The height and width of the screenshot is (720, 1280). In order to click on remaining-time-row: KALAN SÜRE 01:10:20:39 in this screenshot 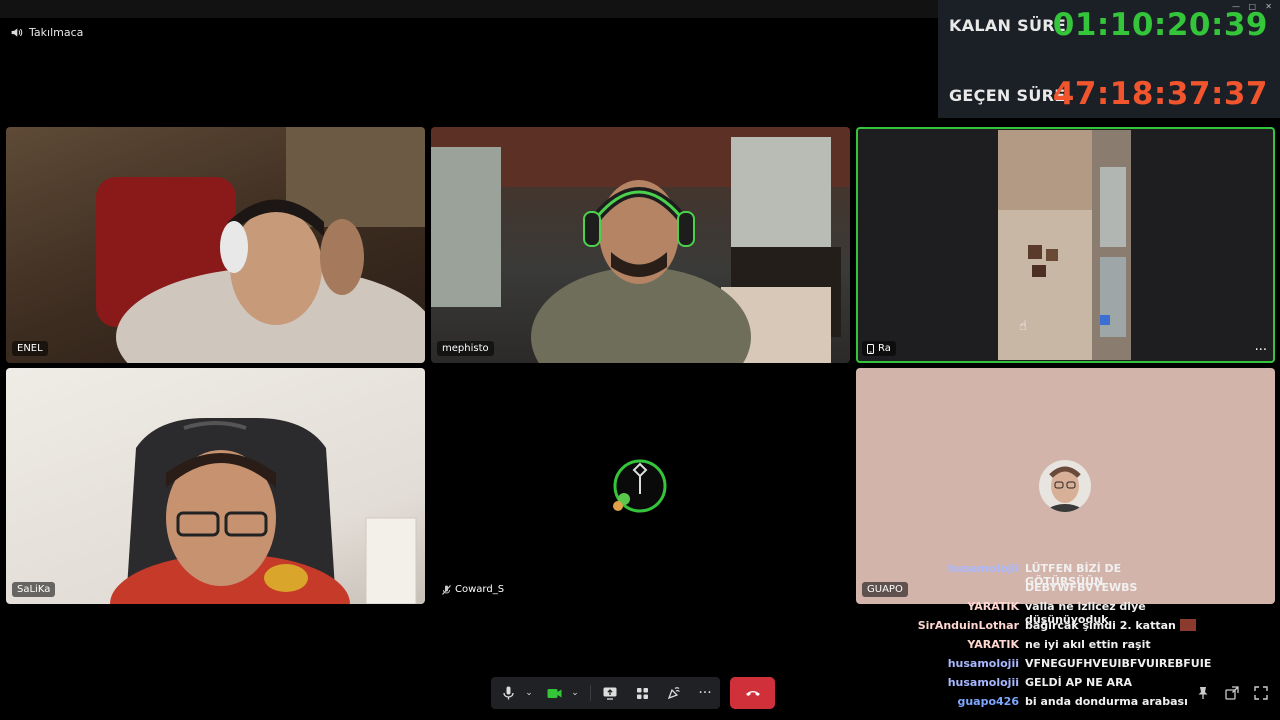, I will do `click(1109, 25)`.